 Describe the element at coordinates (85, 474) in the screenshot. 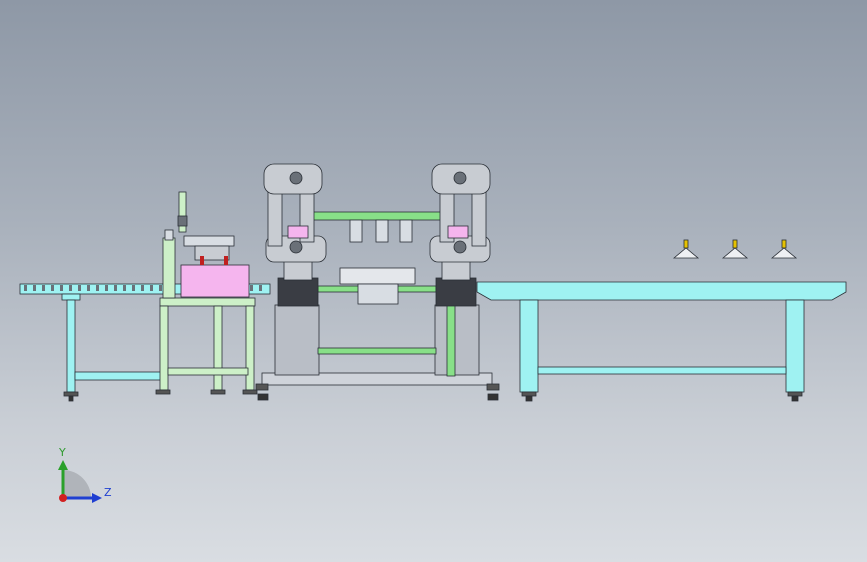

I see `coordinate-triad: Y Z` at that location.